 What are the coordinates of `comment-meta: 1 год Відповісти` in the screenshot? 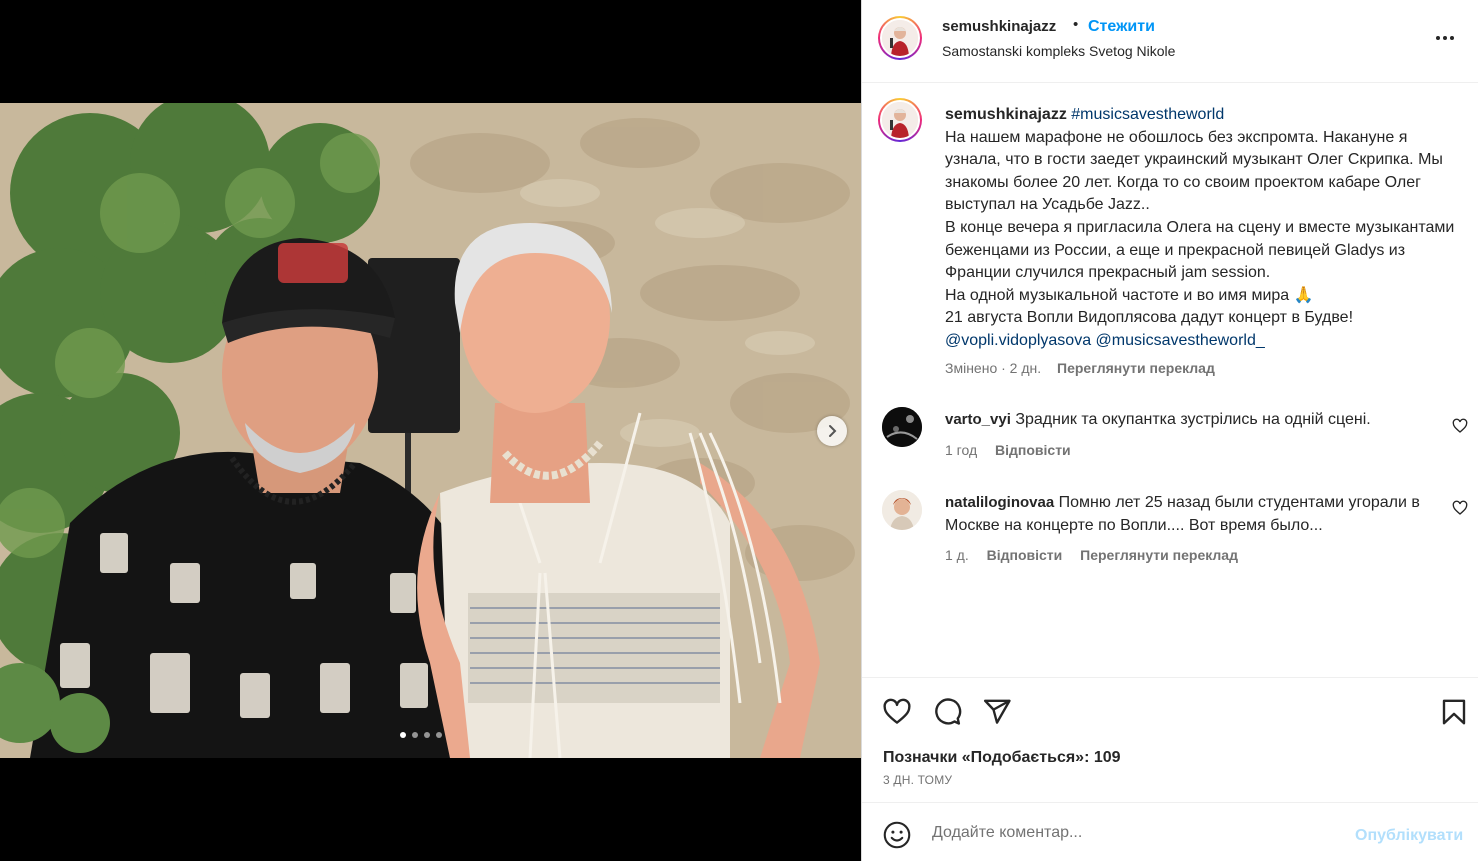 It's located at (1008, 450).